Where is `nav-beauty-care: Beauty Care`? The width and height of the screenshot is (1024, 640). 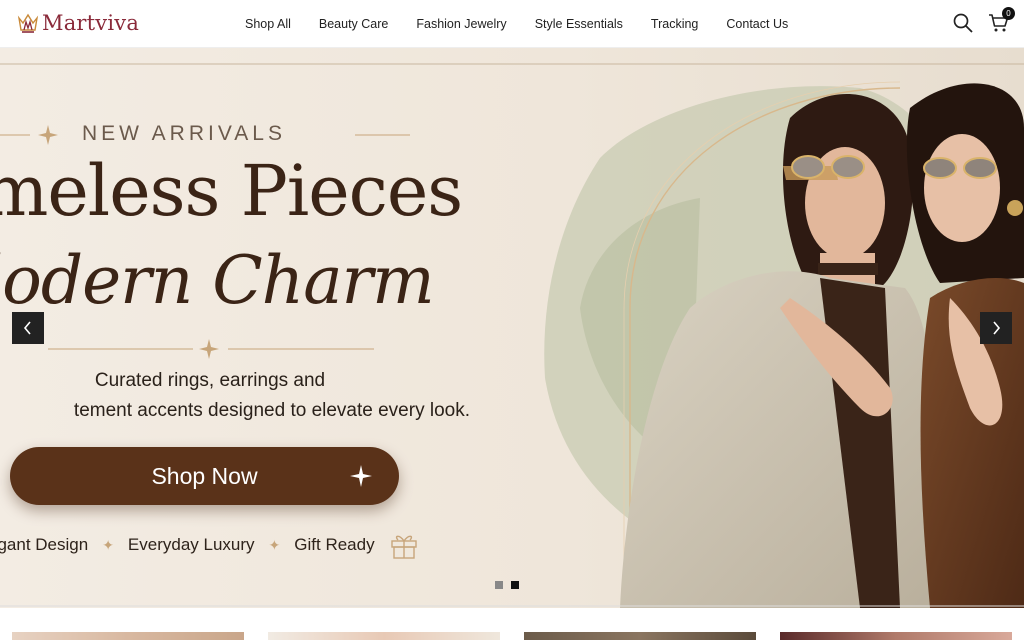
nav-beauty-care: Beauty Care is located at coordinates (353, 24).